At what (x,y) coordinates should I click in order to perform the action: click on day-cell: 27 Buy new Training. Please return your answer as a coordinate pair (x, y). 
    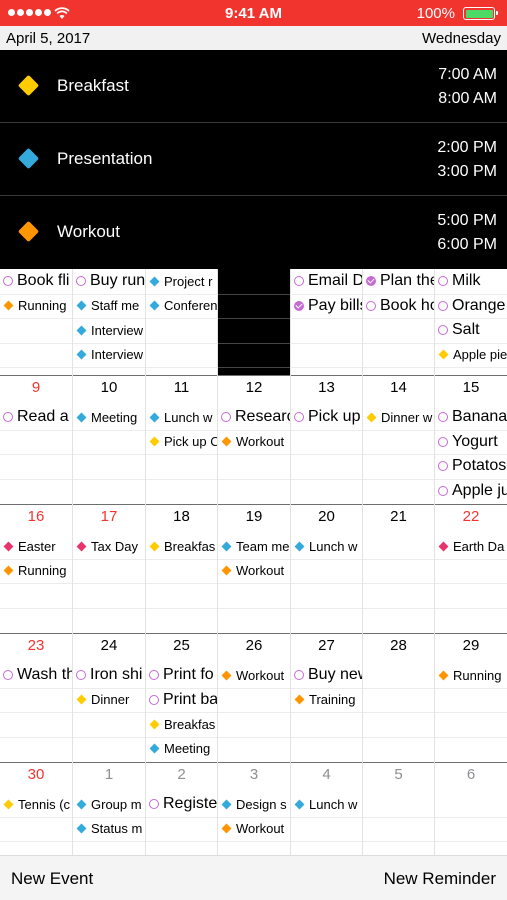
    Looking at the image, I should click on (327, 697).